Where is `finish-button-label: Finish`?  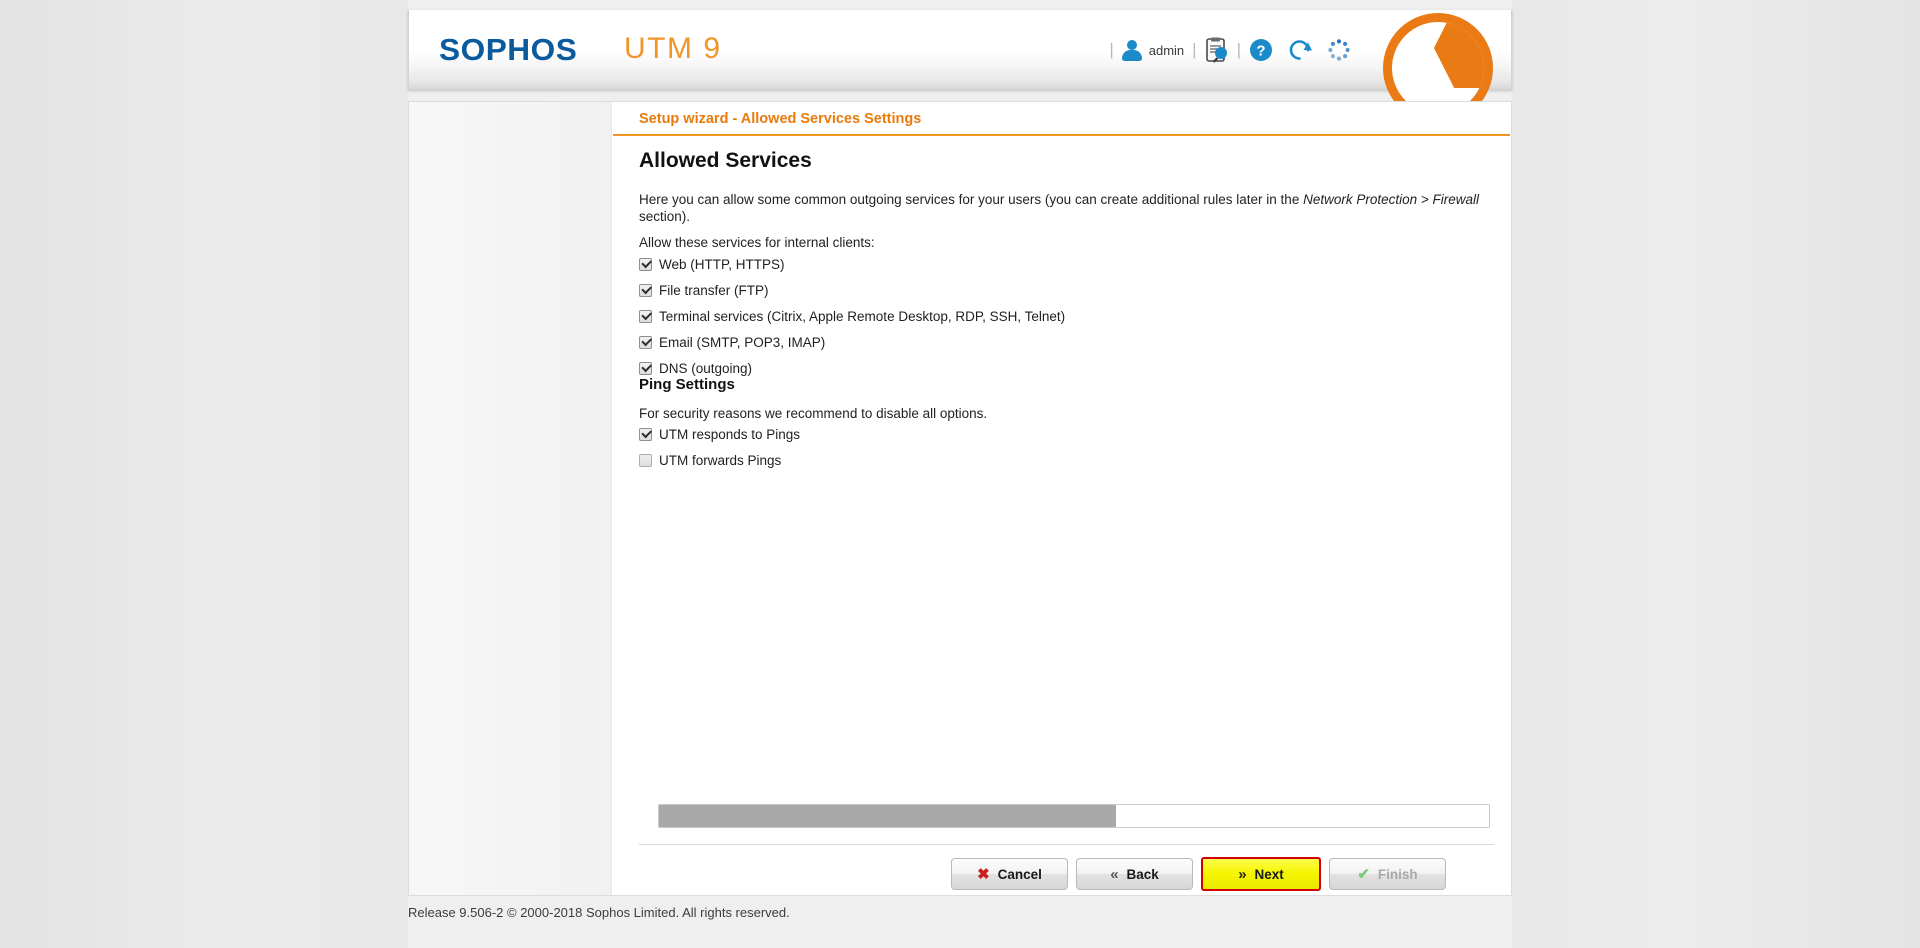 finish-button-label: Finish is located at coordinates (1397, 874).